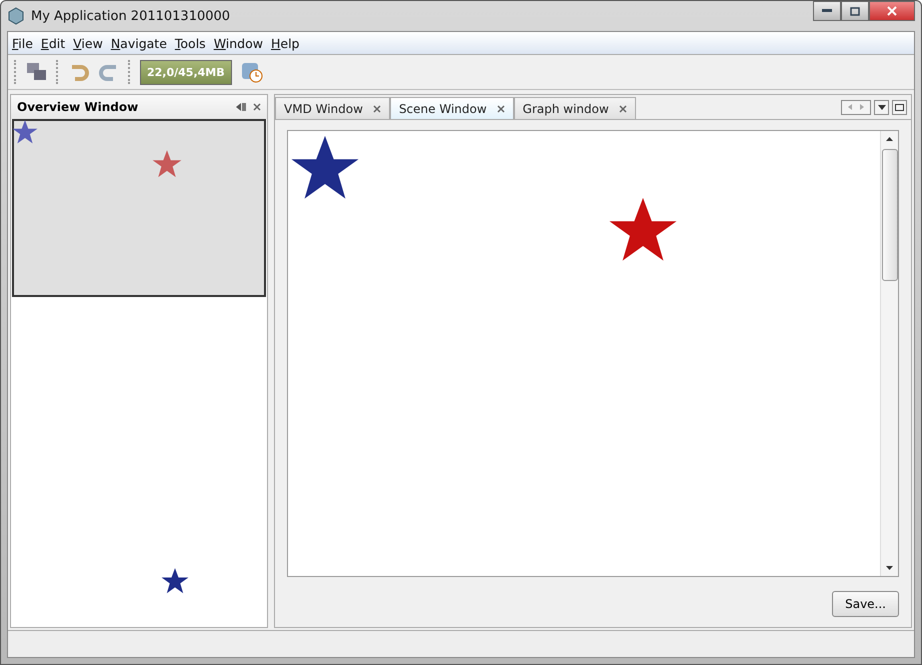 This screenshot has width=922, height=665. What do you see at coordinates (22, 43) in the screenshot?
I see `menu-item: File` at bounding box center [22, 43].